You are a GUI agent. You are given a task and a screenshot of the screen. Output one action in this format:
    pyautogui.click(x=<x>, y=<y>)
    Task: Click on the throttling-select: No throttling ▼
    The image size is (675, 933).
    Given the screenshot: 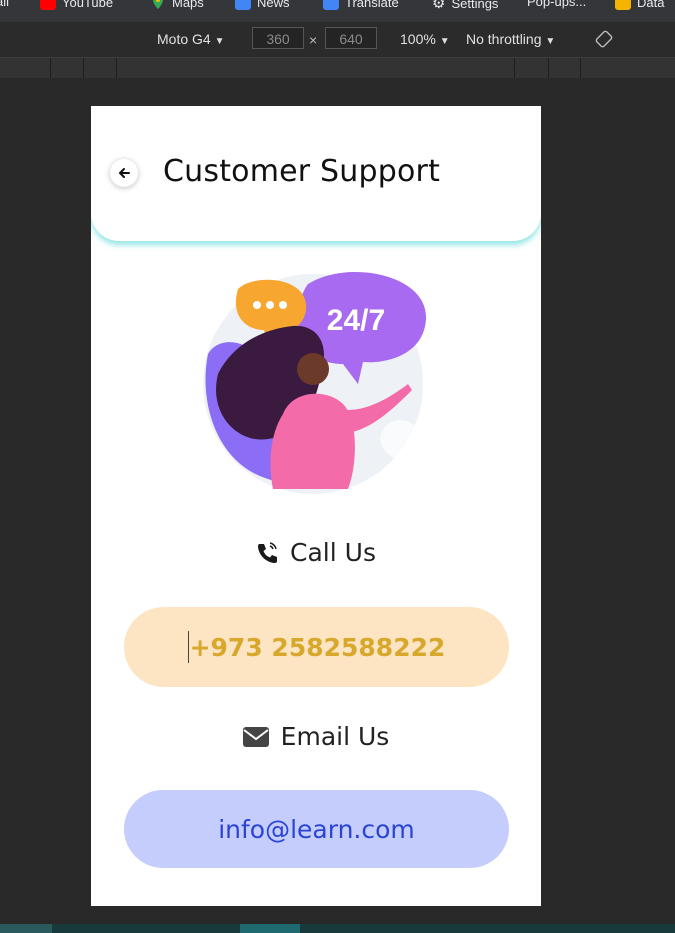 What is the action you would take?
    pyautogui.click(x=510, y=39)
    